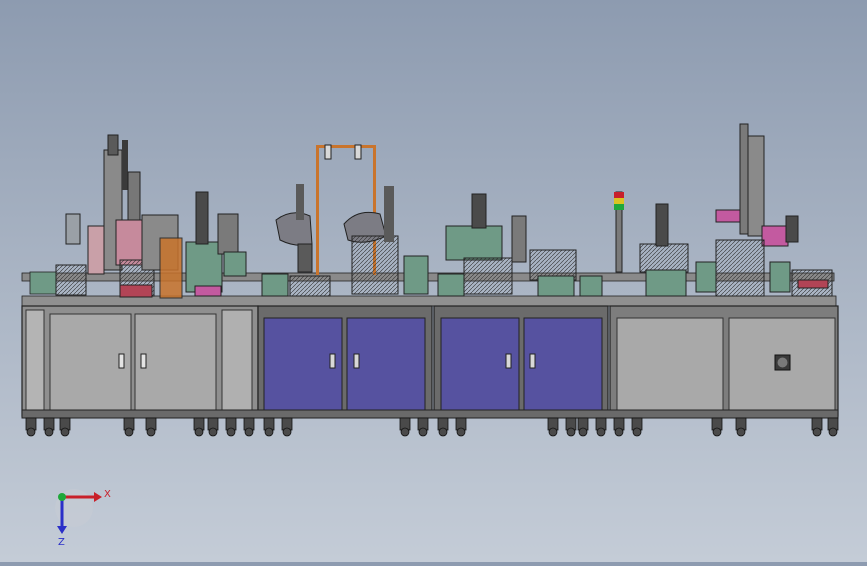  I want to click on z-axis-label: Z, so click(61, 542).